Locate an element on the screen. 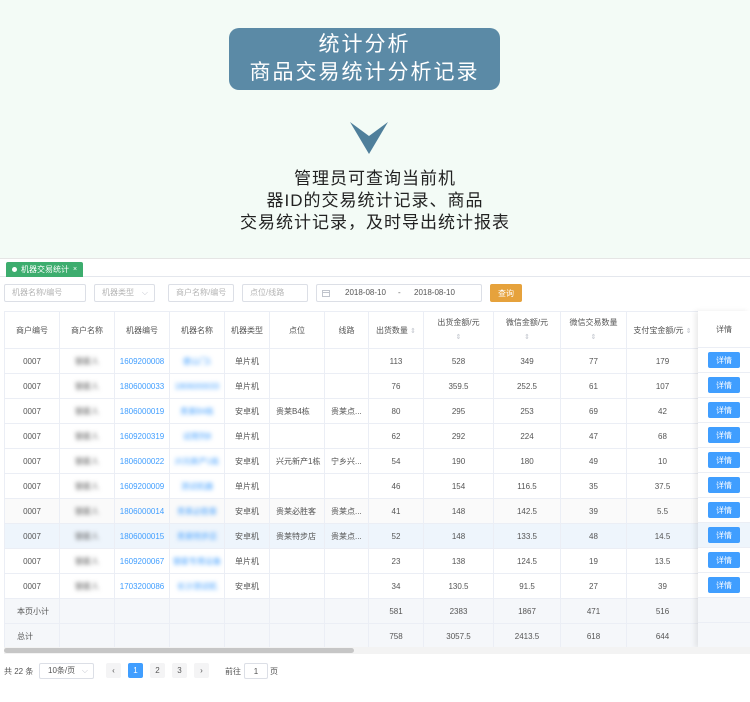 The width and height of the screenshot is (750, 702). cell-machine-name: 便山门1 is located at coordinates (197, 361).